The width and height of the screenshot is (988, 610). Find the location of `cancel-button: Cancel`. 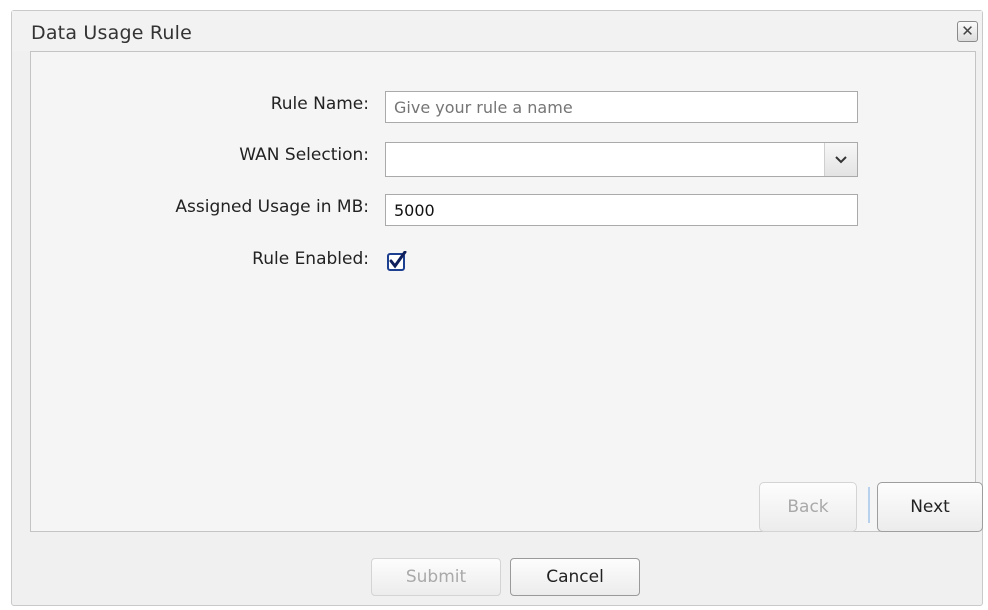

cancel-button: Cancel is located at coordinates (575, 577).